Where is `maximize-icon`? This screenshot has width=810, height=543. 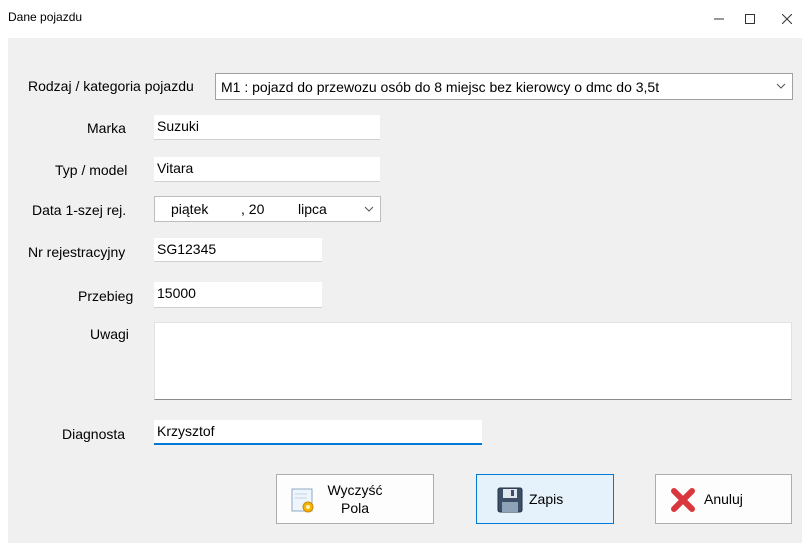 maximize-icon is located at coordinates (750, 19).